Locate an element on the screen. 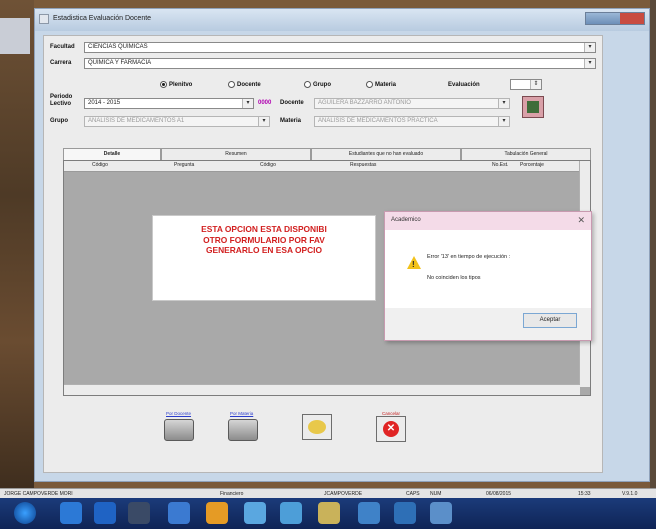 The height and width of the screenshot is (529, 656). col-header-porcentaje: Porcentaje is located at coordinates (532, 165).